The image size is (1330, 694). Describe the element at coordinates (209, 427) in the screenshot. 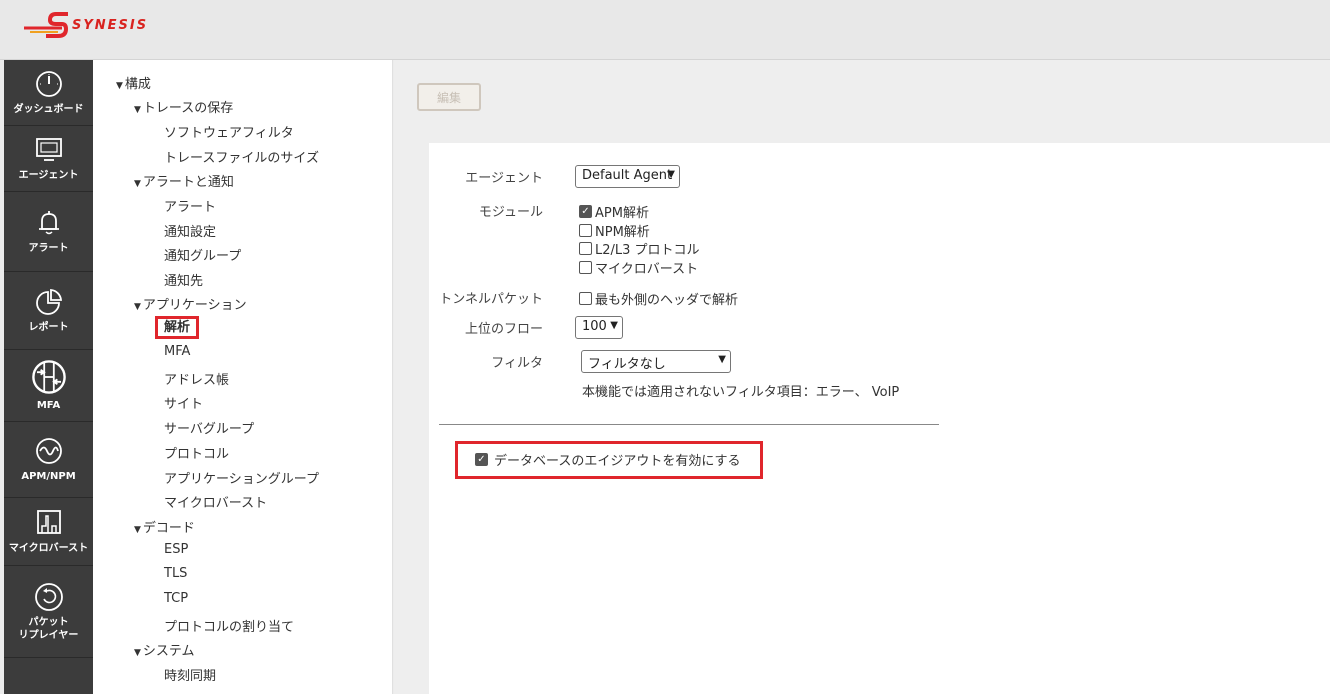

I see `tree-item-server-group: サーバグループ` at that location.